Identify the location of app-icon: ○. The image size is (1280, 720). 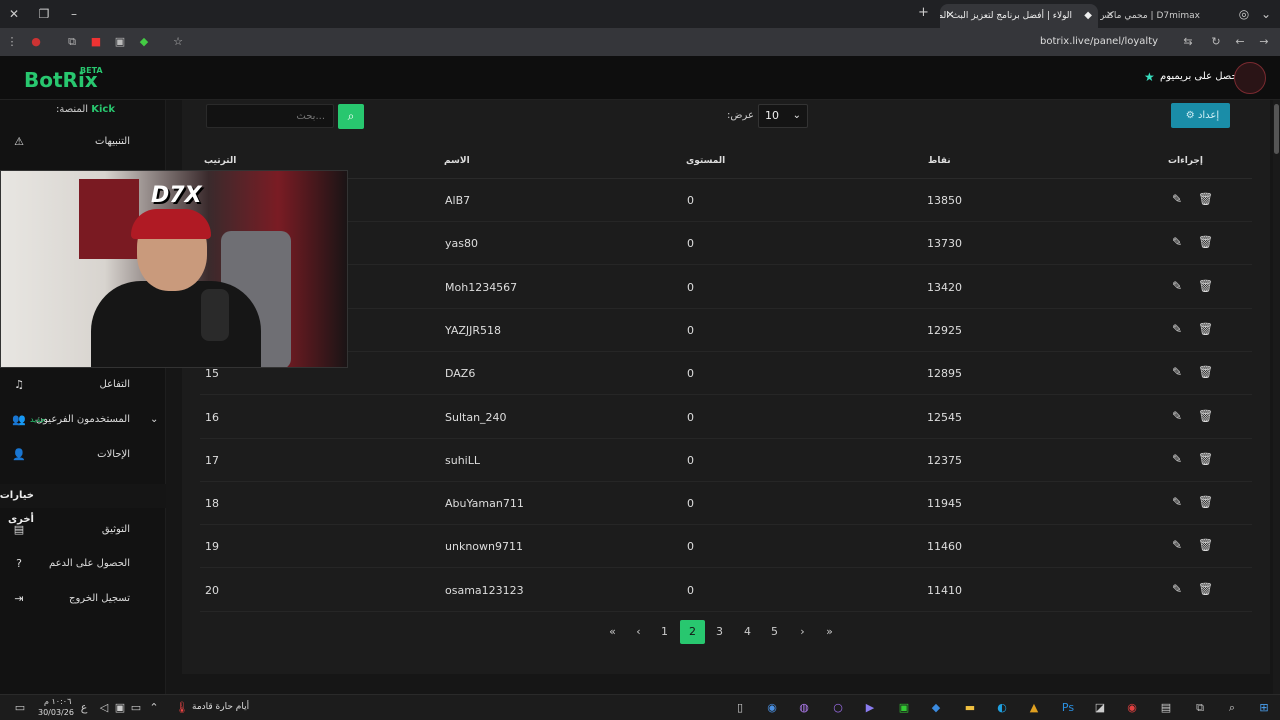
(838, 708).